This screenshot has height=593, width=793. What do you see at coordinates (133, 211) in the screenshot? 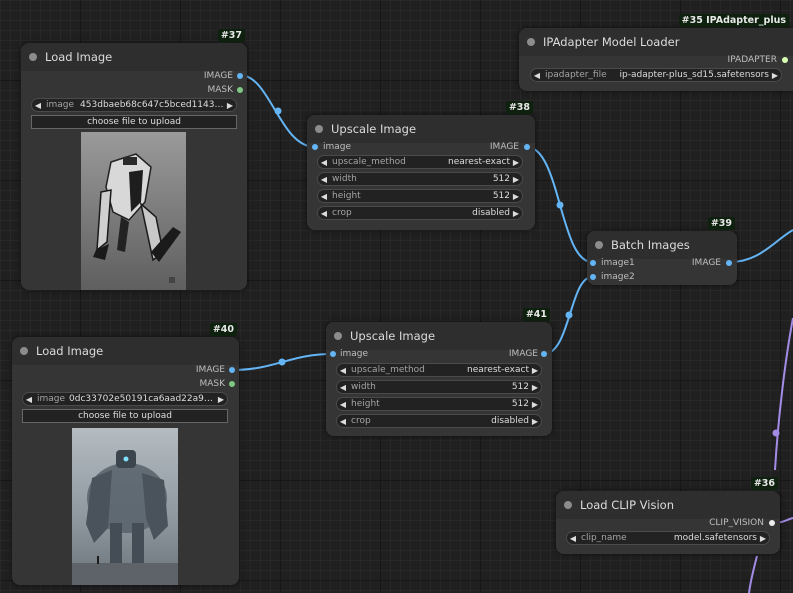
I see `robot-mech-preview` at bounding box center [133, 211].